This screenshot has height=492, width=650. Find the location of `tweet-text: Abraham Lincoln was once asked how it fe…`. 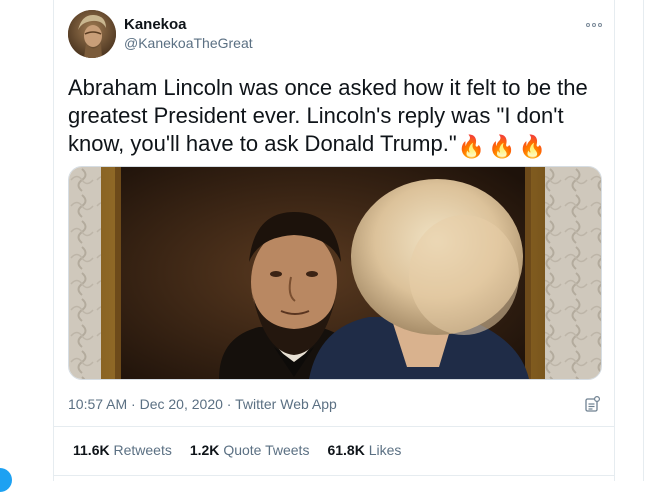

tweet-text: Abraham Lincoln was once asked how it fe… is located at coordinates (338, 117).